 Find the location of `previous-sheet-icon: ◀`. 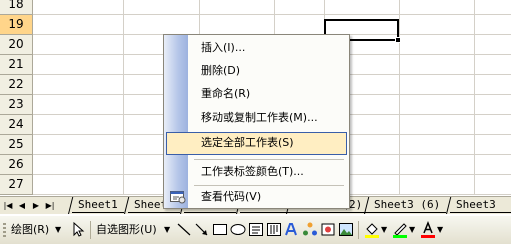

previous-sheet-icon: ◀ is located at coordinates (22, 206).